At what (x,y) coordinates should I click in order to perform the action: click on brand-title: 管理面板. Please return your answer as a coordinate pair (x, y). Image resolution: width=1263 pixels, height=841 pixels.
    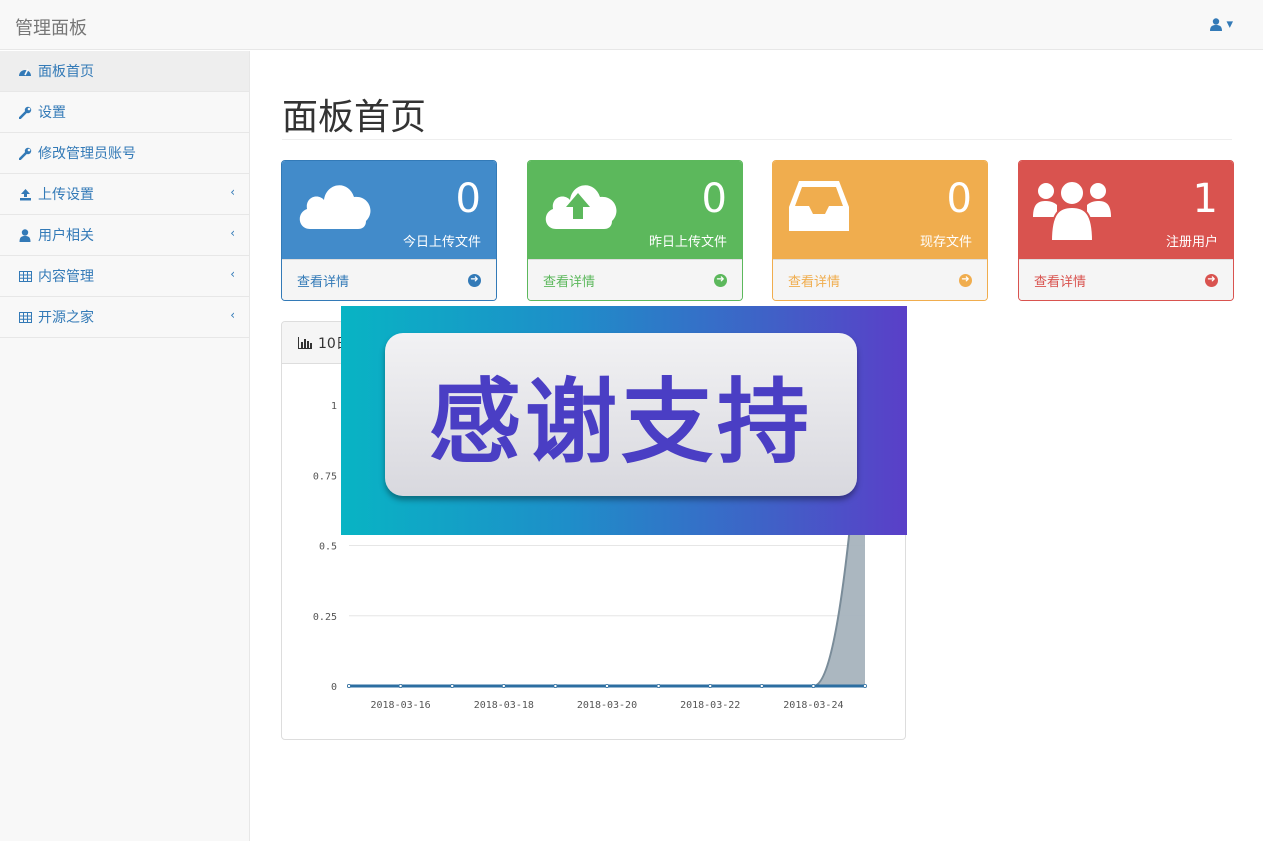
    Looking at the image, I should click on (51, 27).